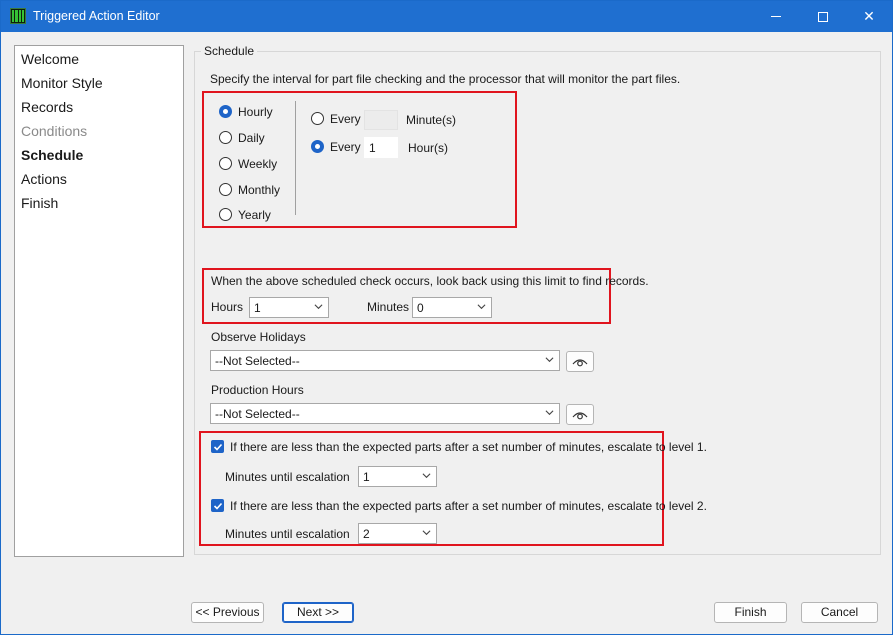  I want to click on frequency-divider, so click(295, 158).